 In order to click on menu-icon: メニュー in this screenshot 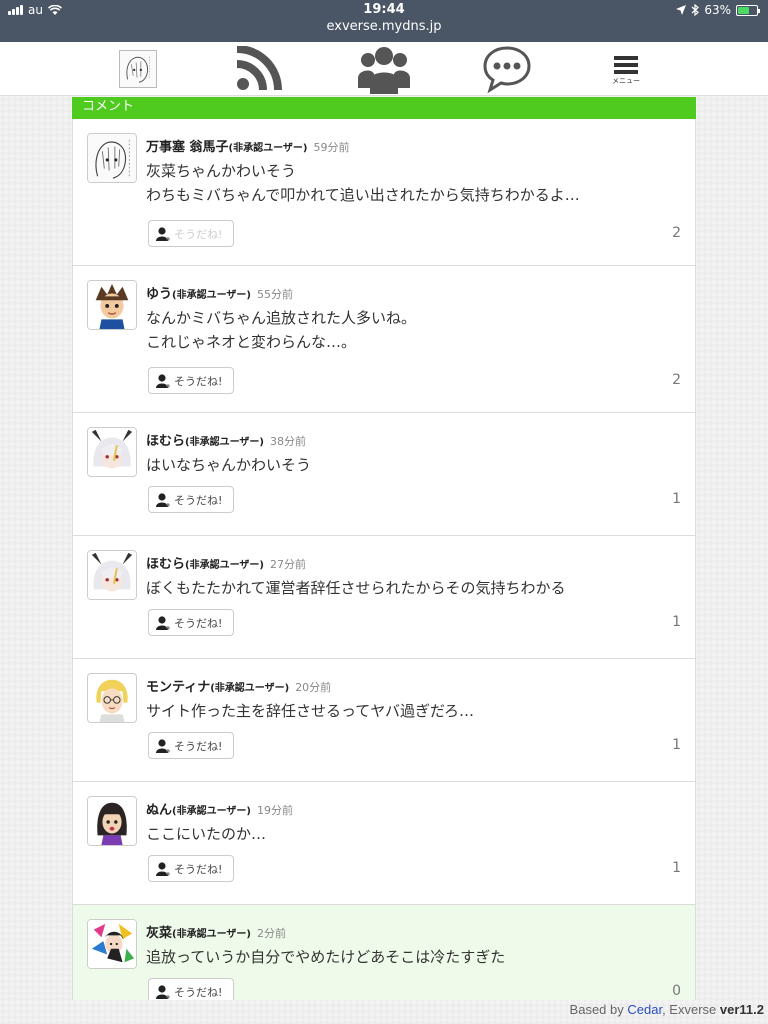, I will do `click(626, 69)`.